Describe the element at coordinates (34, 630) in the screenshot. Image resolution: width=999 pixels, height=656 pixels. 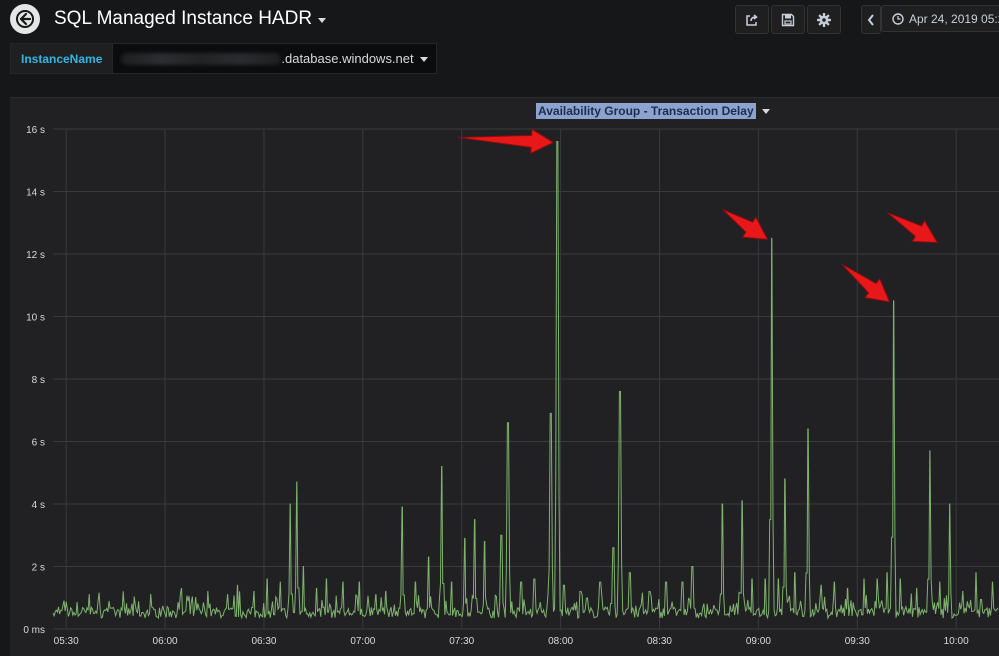
I see `y-tick-label: 0 ms` at that location.